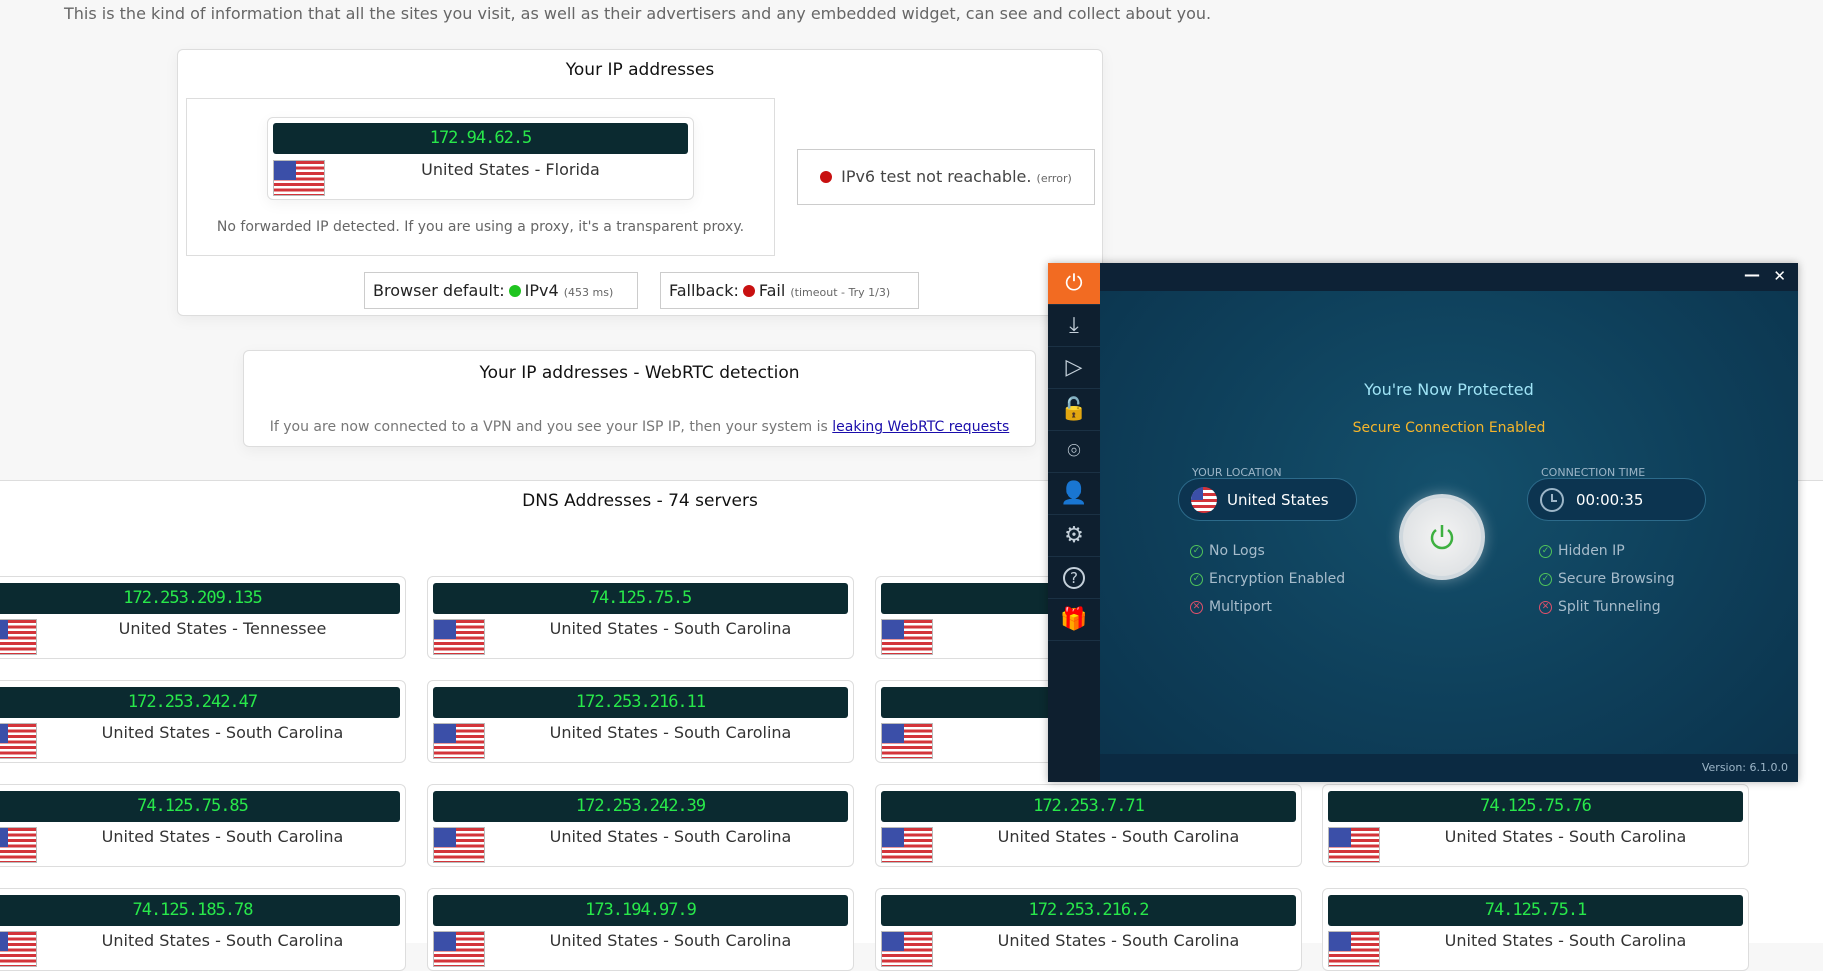 This screenshot has height=971, width=1823. Describe the element at coordinates (640, 910) in the screenshot. I see `dns-ip: 173.194.97.9` at that location.